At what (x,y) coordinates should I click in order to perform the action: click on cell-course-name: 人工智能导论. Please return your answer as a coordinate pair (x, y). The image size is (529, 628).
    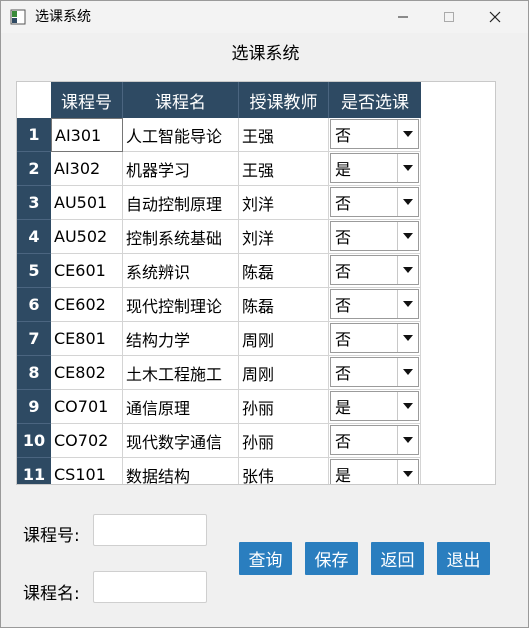
    Looking at the image, I should click on (181, 135).